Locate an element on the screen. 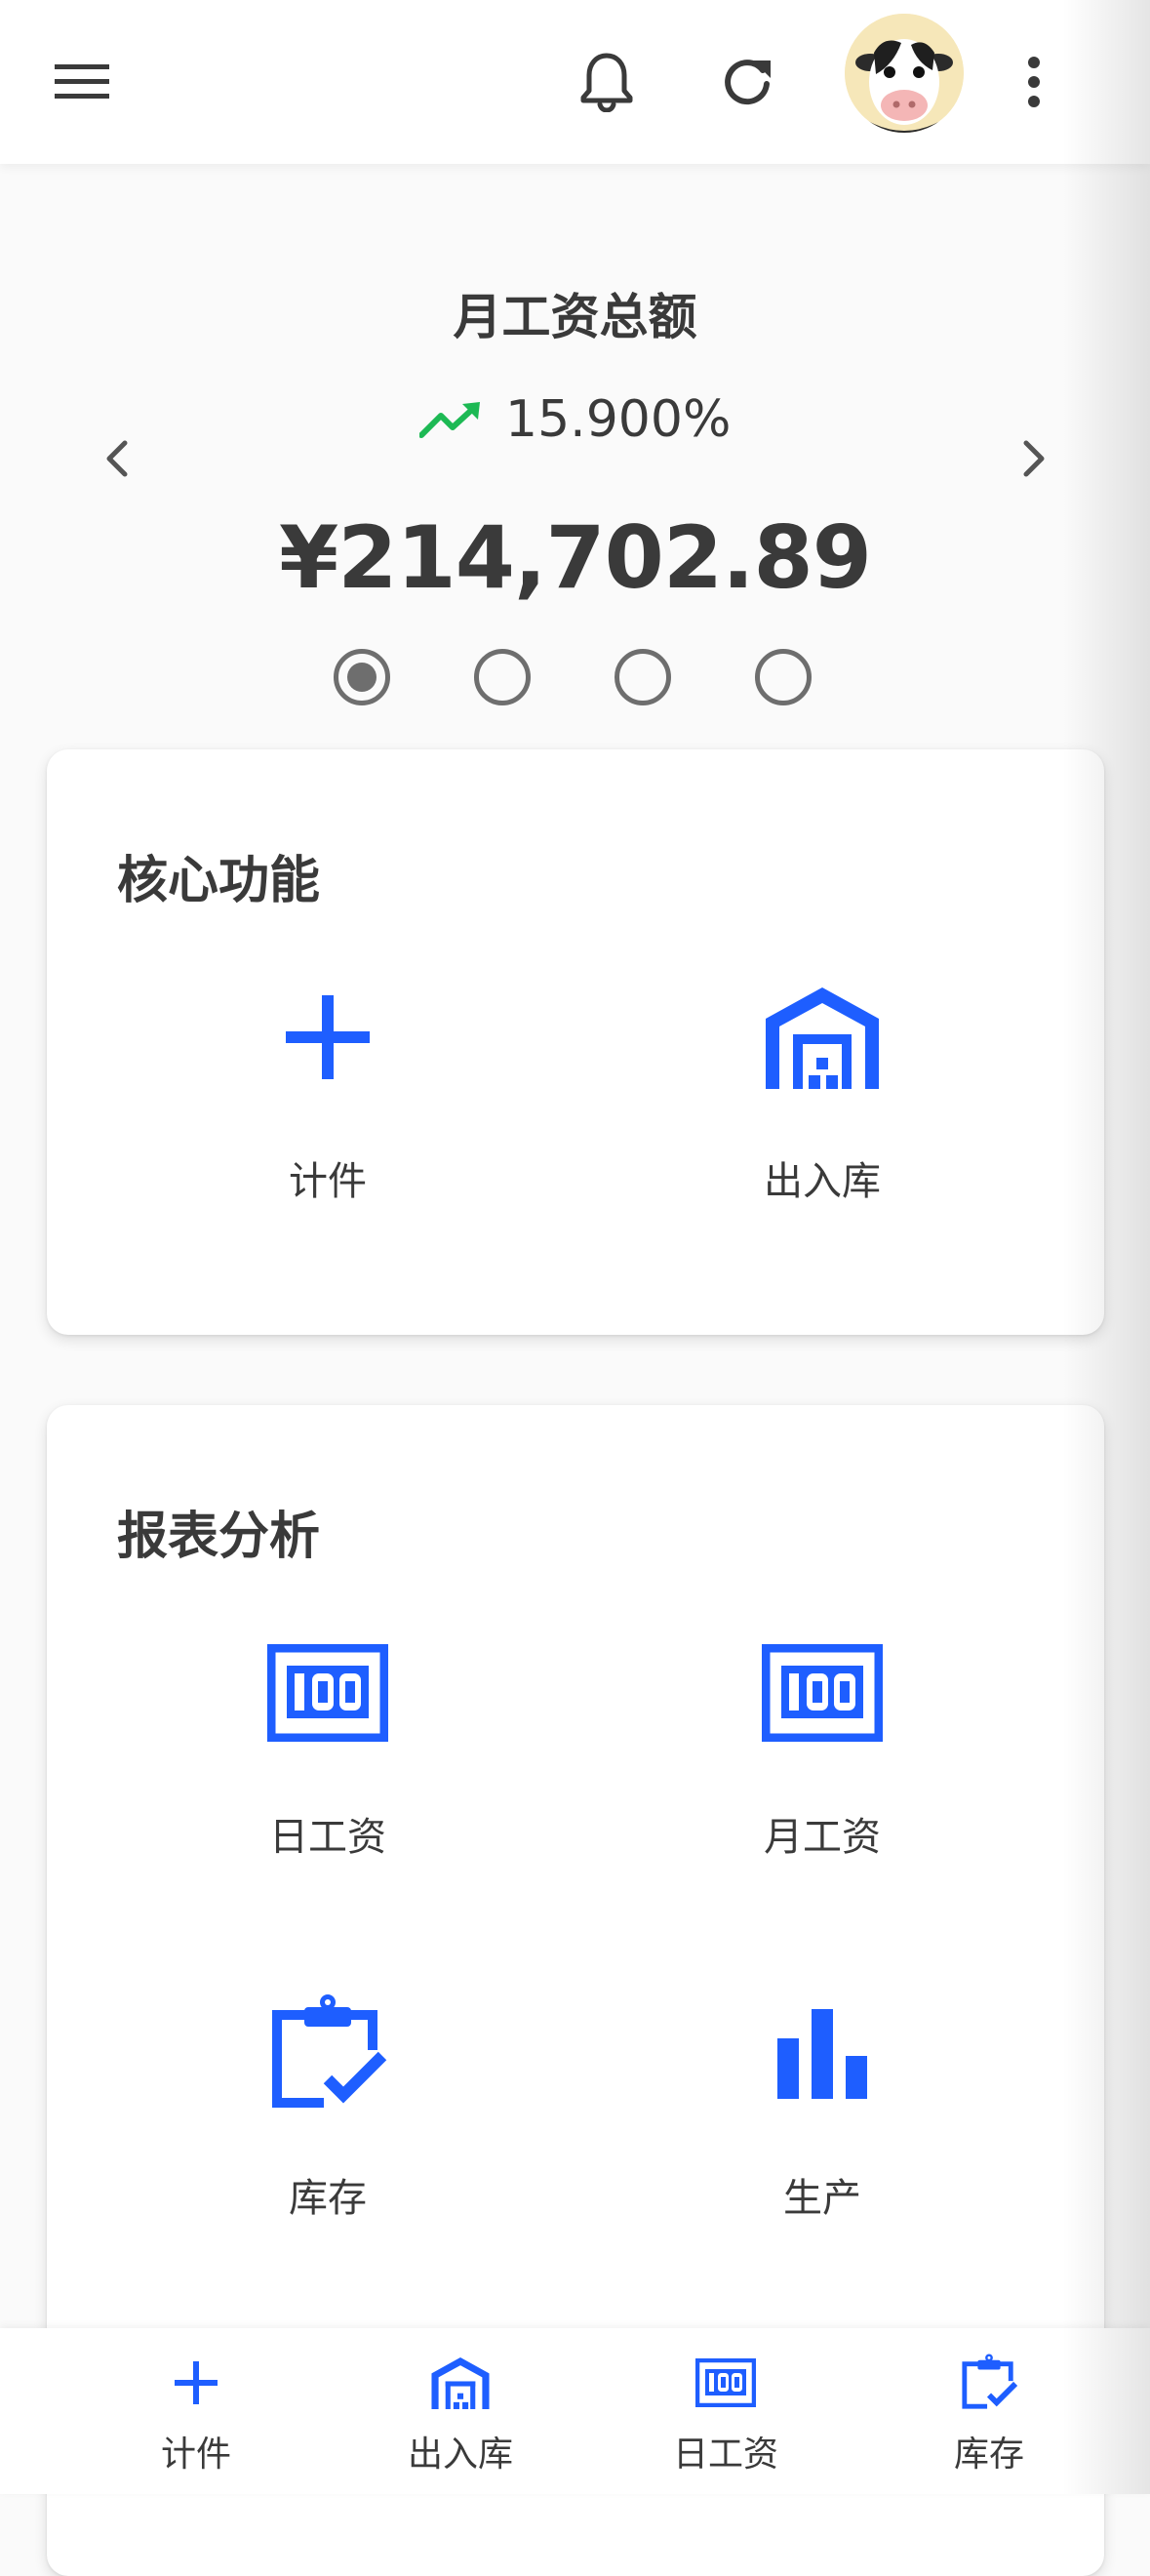  report-analysis-title: 报表分析 is located at coordinates (219, 1537).